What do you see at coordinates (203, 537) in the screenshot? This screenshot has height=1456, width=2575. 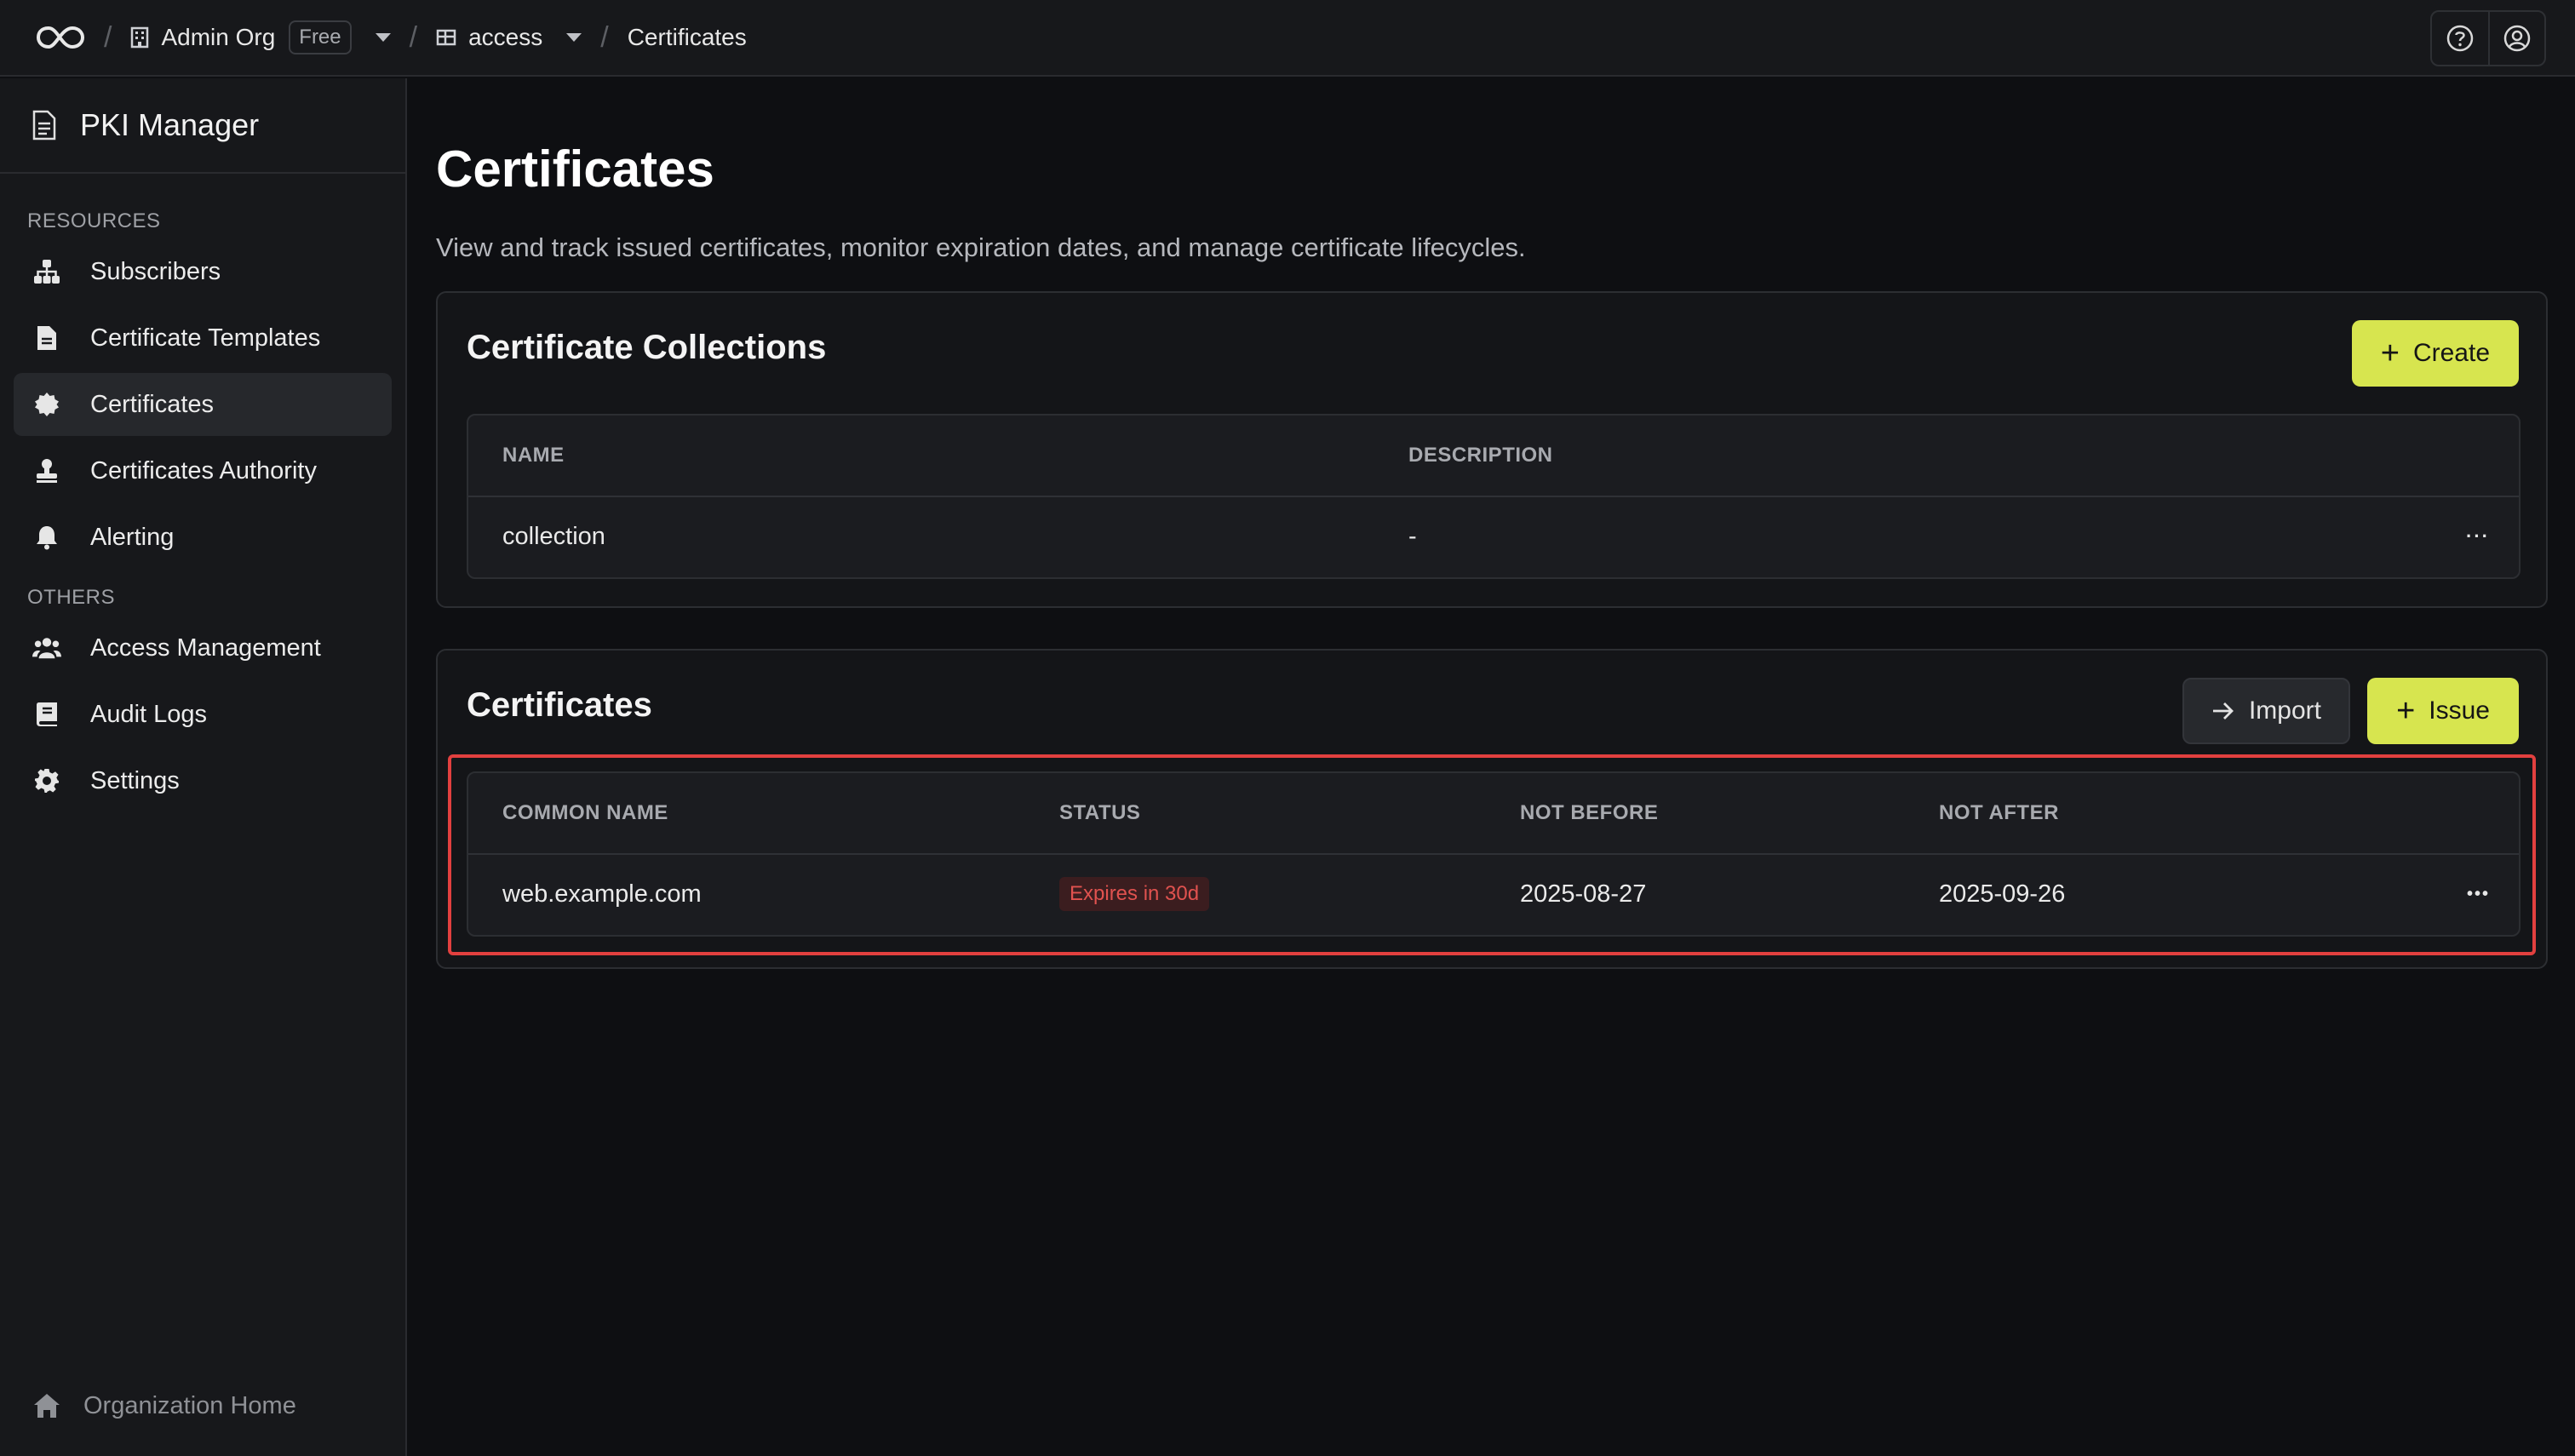 I see `sidebar-item-alerting: Alerting` at bounding box center [203, 537].